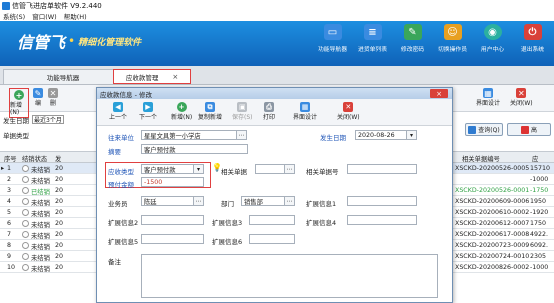  I want to click on tab-receivables: 应收款管理 ×, so click(152, 76).